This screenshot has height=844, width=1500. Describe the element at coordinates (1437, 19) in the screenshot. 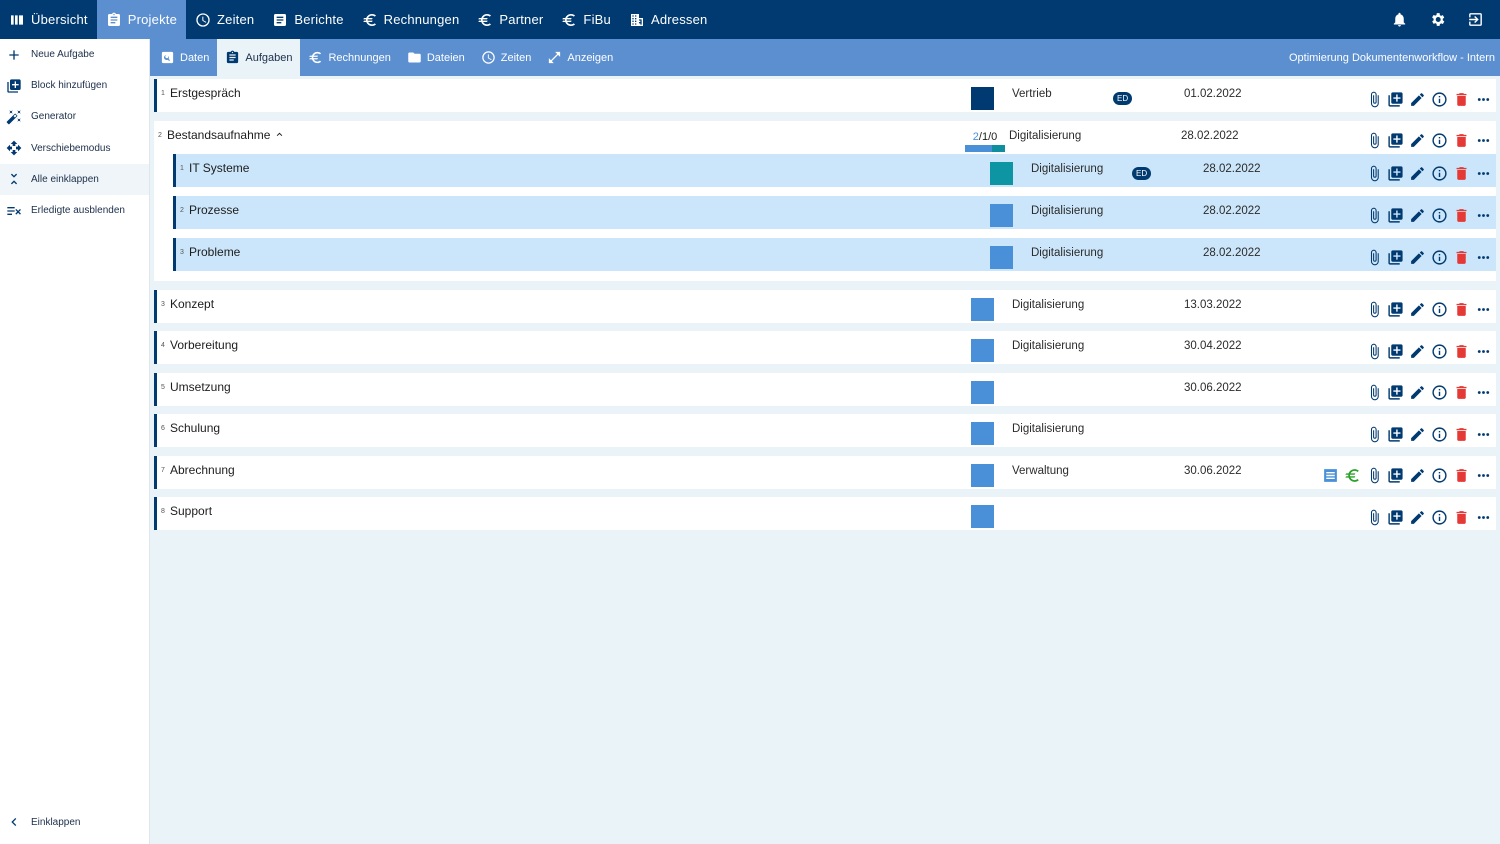

I see `gear-icon` at that location.